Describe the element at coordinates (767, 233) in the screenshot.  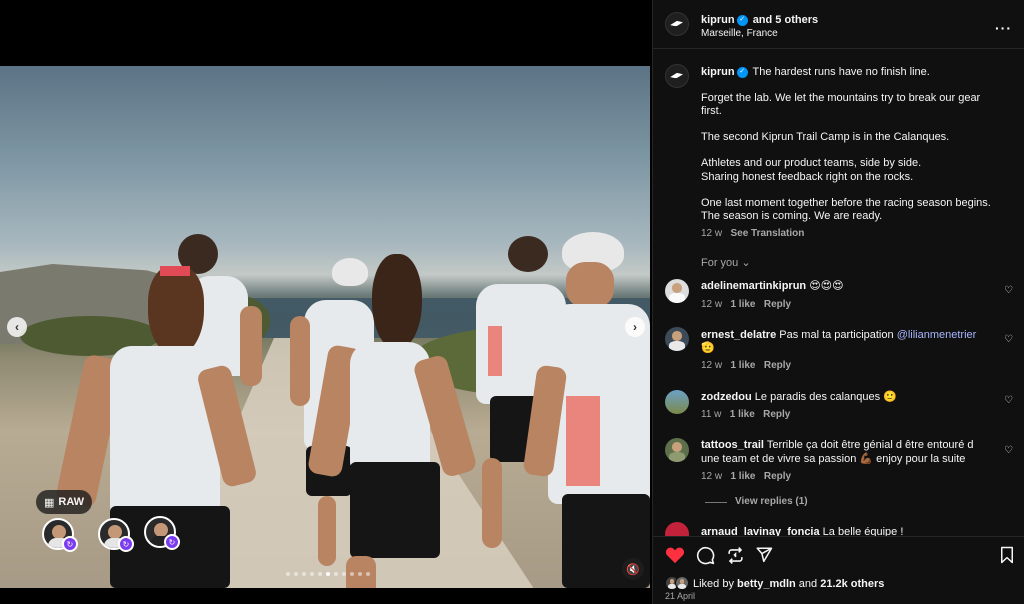
I see `see-translation-link: See Translation` at that location.